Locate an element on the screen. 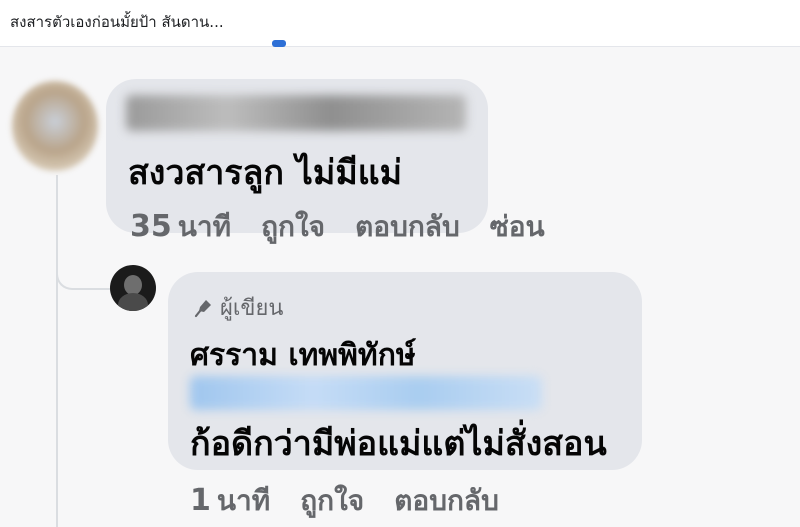 This screenshot has width=800, height=527. author-badge-label: ผู้เขียน is located at coordinates (252, 308).